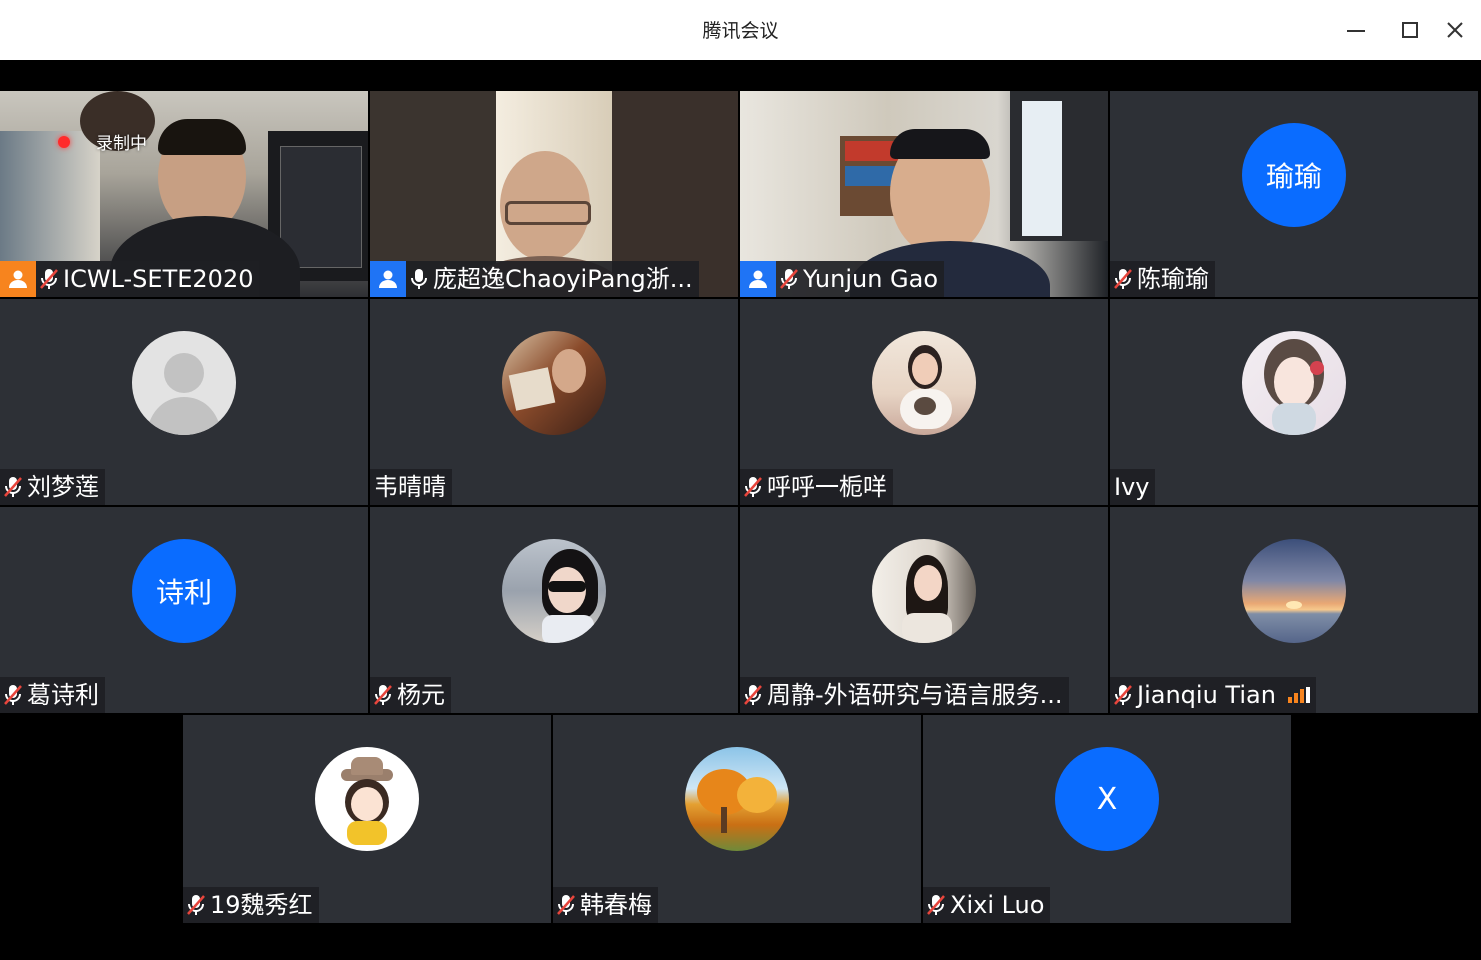 The width and height of the screenshot is (1481, 960). I want to click on participant-tile: 瑜瑜 陈瑜瑜, so click(1294, 194).